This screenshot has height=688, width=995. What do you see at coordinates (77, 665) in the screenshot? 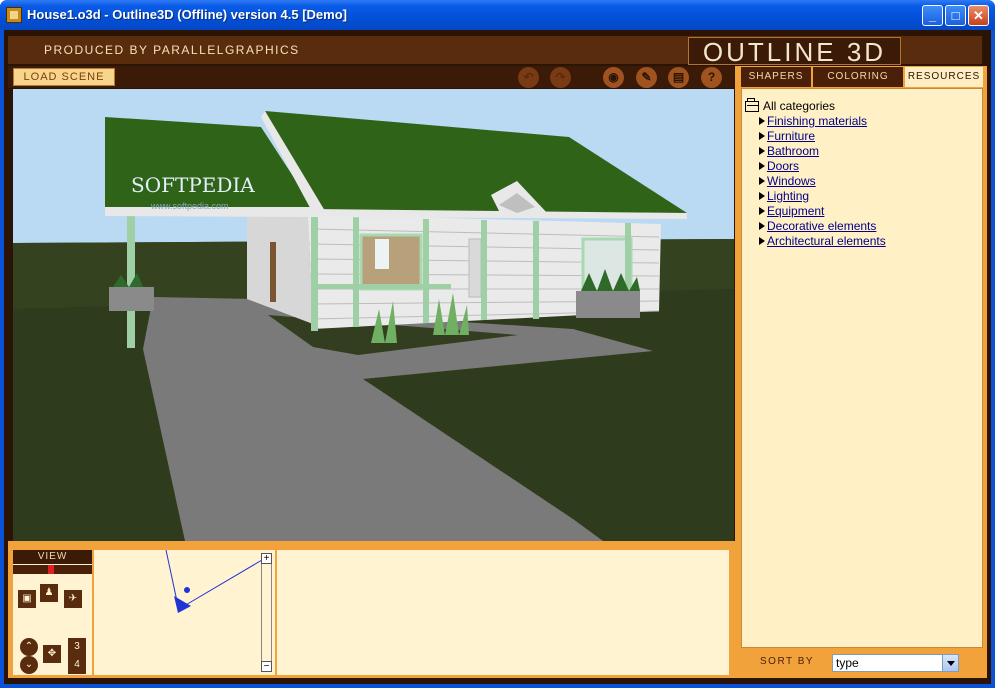
I see `view-4-button: 4` at bounding box center [77, 665].